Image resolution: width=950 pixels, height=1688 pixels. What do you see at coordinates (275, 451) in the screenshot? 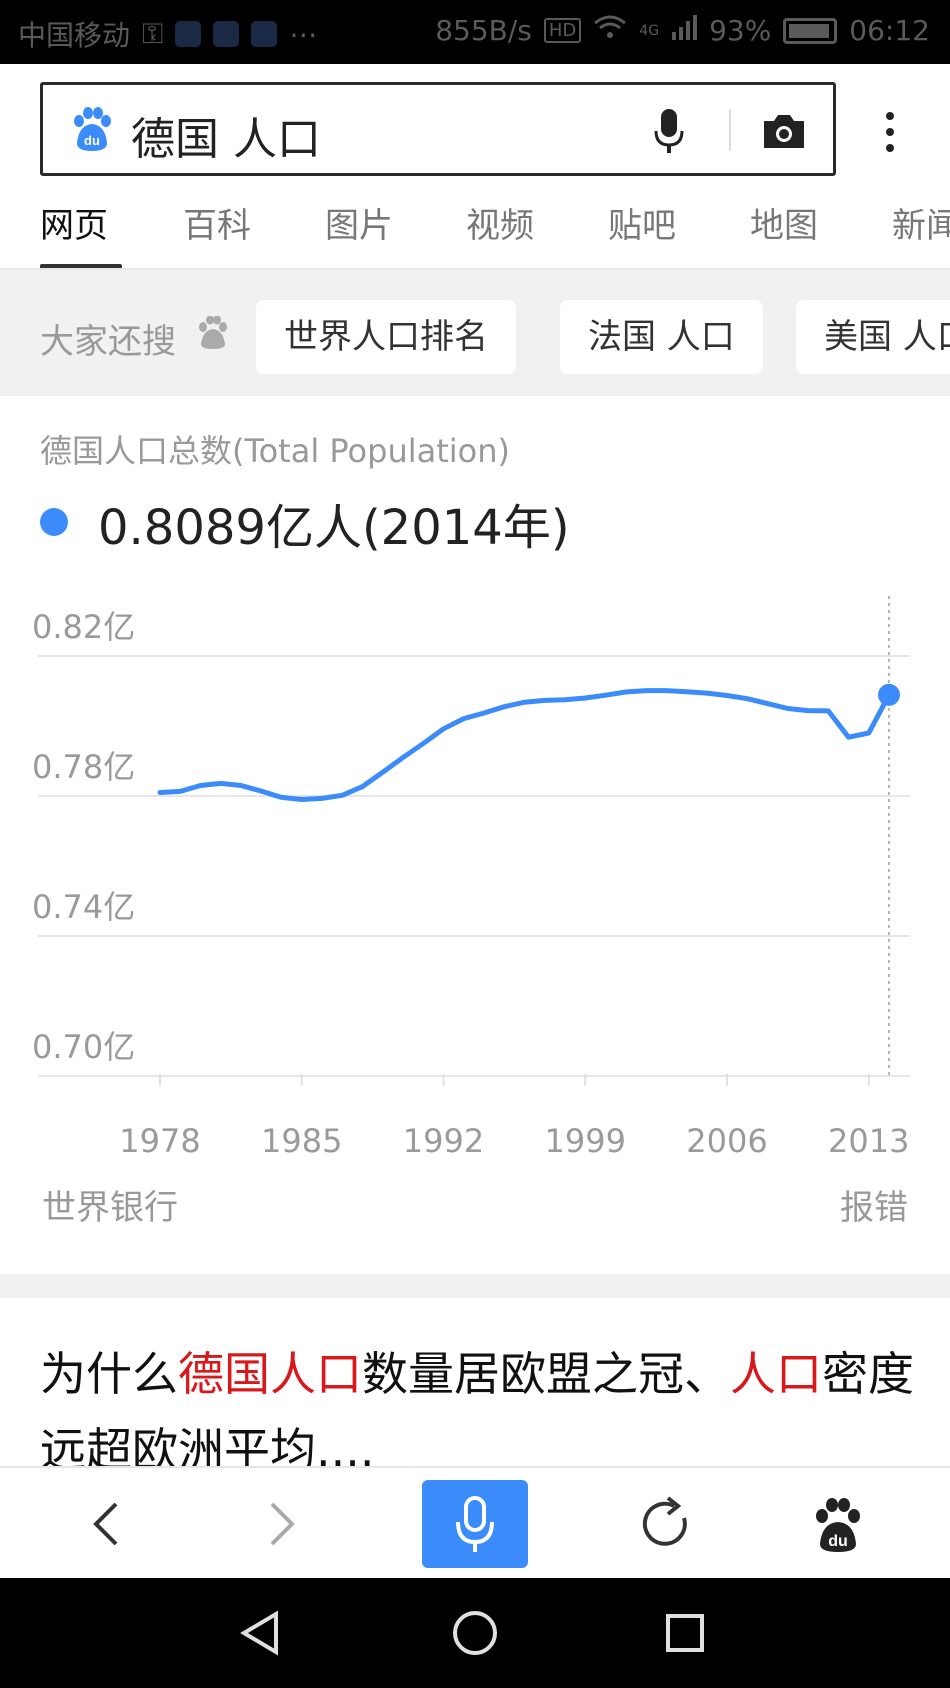
I see `card-title: 德国人口总数(Total Population)` at bounding box center [275, 451].